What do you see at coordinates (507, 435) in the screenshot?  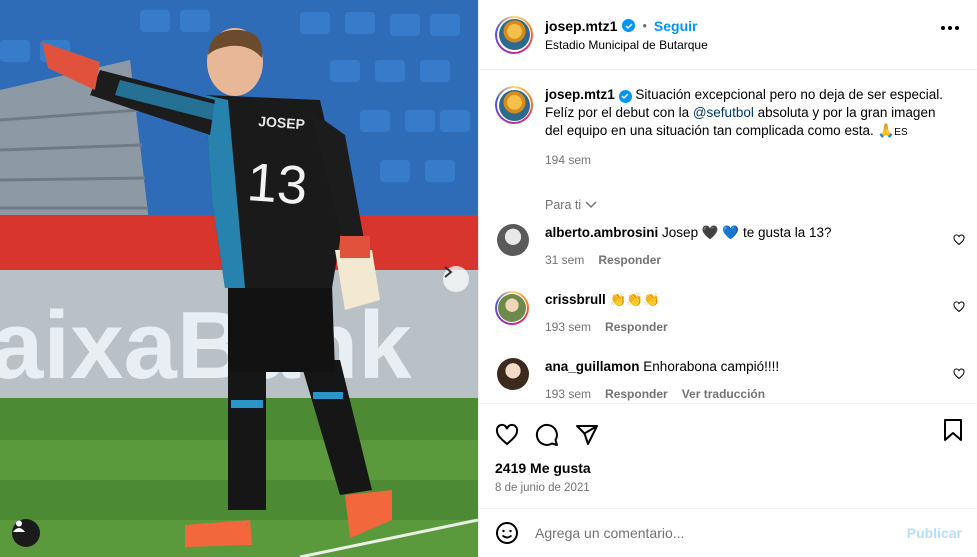 I see `like-heart-icon` at bounding box center [507, 435].